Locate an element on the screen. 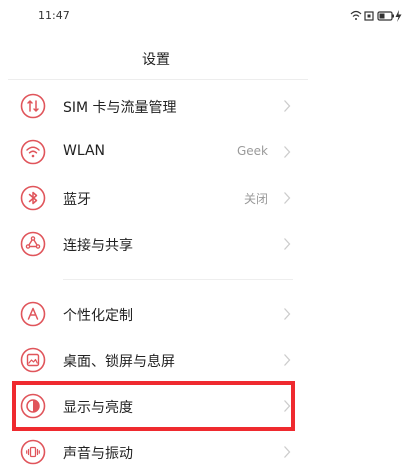 The height and width of the screenshot is (475, 418). settings-row-personalization: 个性化定制 is located at coordinates (156, 314).